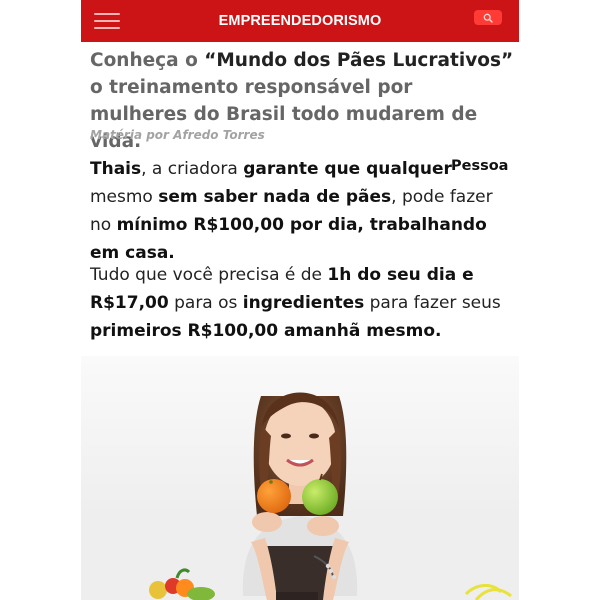 The image size is (600, 600). What do you see at coordinates (347, 169) in the screenshot?
I see `p1-bold-1: garante que qualquer` at bounding box center [347, 169].